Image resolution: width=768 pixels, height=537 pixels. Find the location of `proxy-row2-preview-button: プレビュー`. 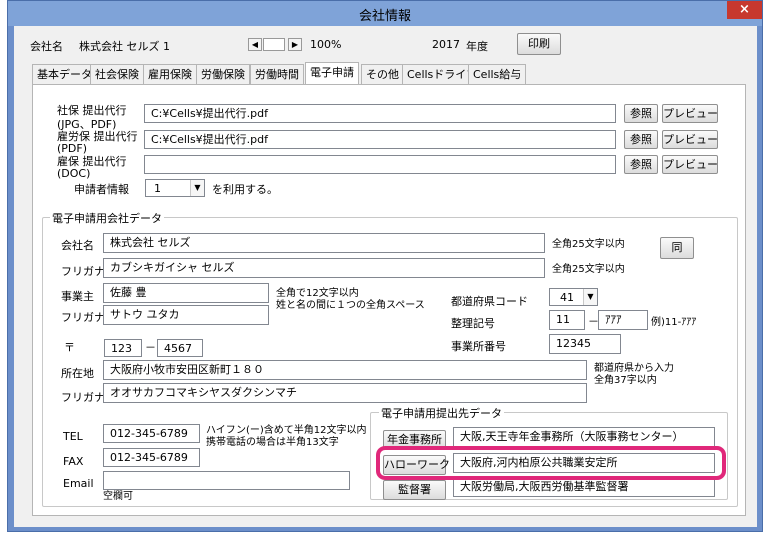

proxy-row2-preview-button: プレビュー is located at coordinates (690, 139).